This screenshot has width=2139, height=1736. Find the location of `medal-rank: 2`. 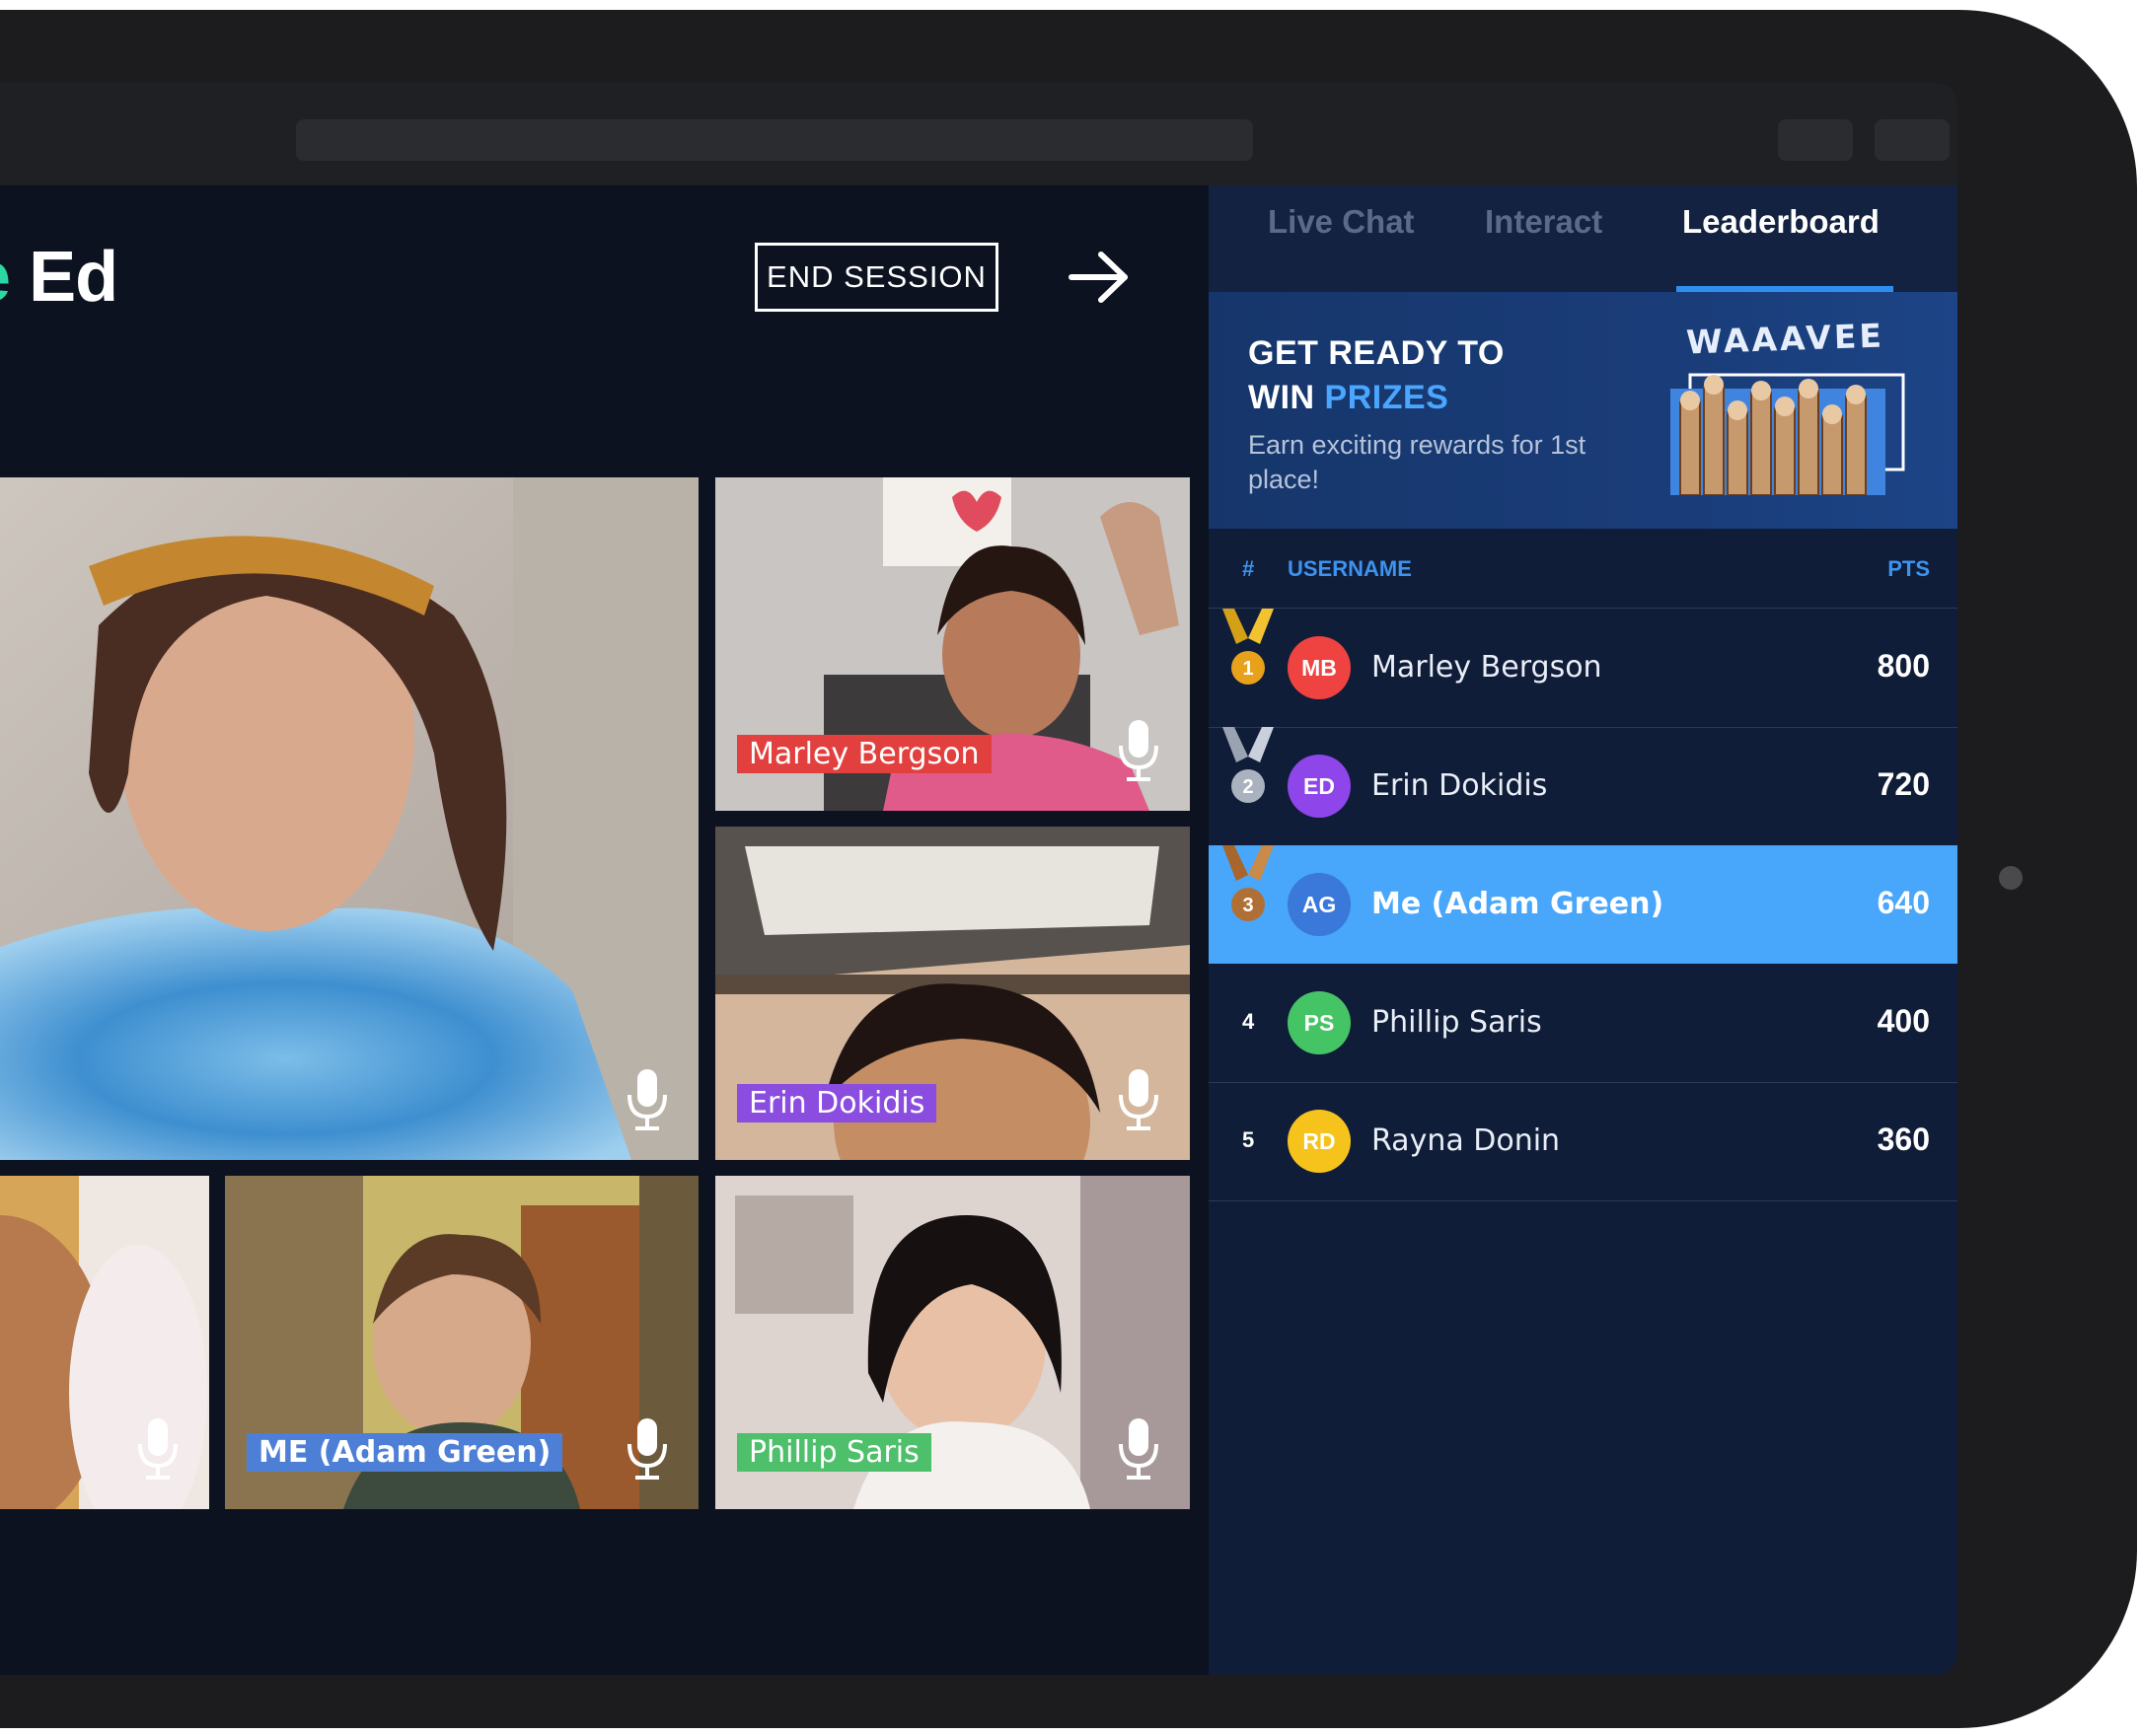

medal-rank: 2 is located at coordinates (1247, 787).